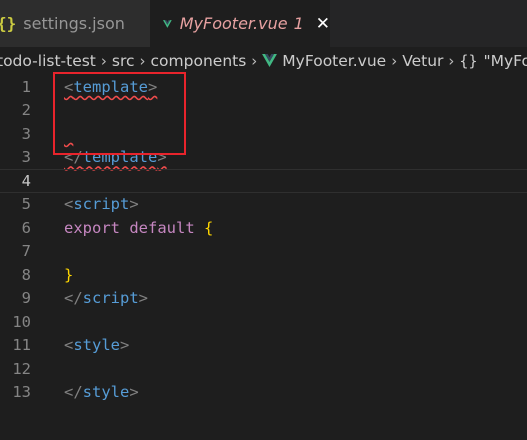  Describe the element at coordinates (199, 61) in the screenshot. I see `breadcrumb-item-components: components` at that location.